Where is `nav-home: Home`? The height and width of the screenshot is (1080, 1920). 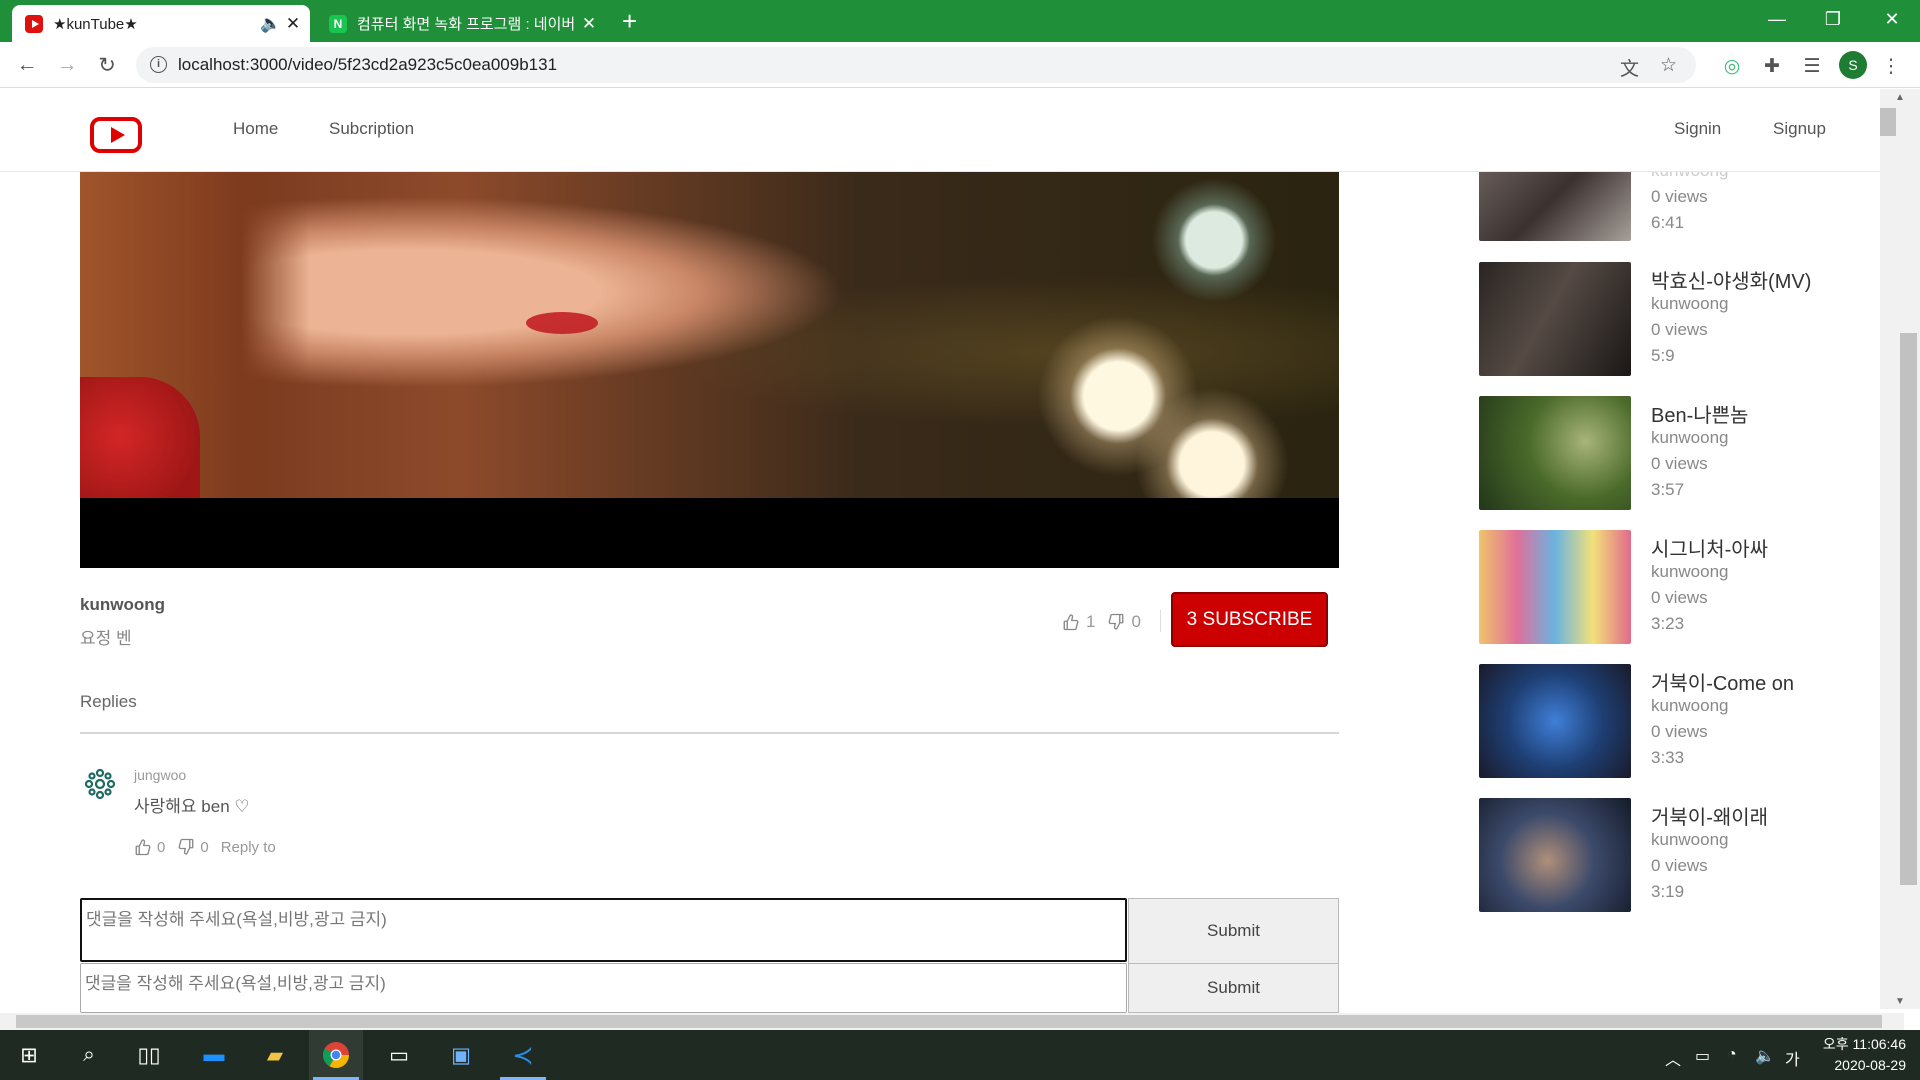 nav-home: Home is located at coordinates (255, 129).